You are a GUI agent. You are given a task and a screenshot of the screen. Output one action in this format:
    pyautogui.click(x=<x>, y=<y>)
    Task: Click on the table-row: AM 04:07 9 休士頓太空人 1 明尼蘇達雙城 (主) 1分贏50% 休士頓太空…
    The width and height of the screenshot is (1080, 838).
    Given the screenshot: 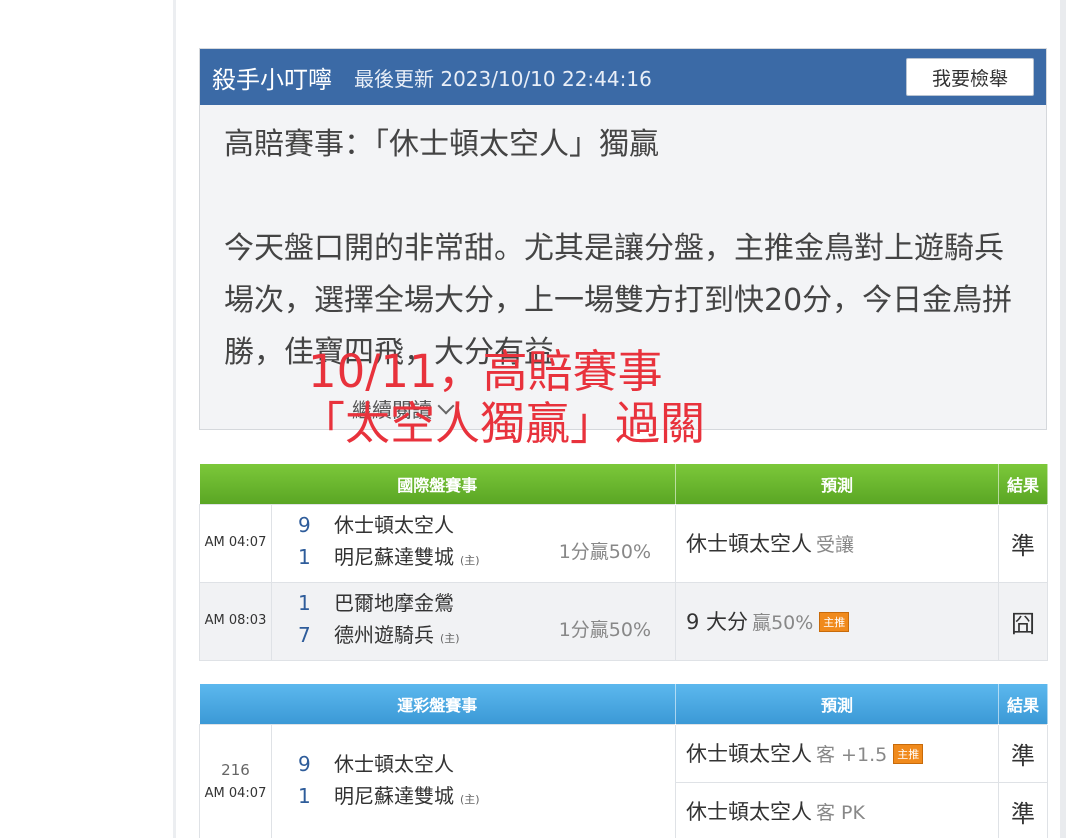 What is the action you would take?
    pyautogui.click(x=624, y=543)
    